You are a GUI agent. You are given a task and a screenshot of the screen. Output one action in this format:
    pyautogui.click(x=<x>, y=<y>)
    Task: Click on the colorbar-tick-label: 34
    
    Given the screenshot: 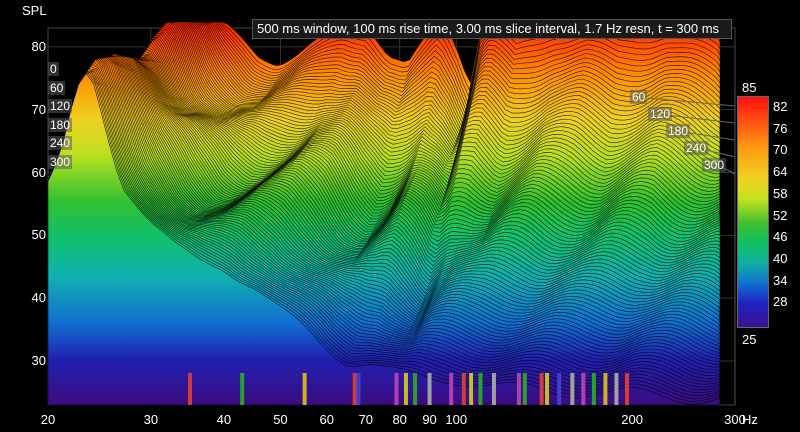 What is the action you would take?
    pyautogui.click(x=780, y=280)
    